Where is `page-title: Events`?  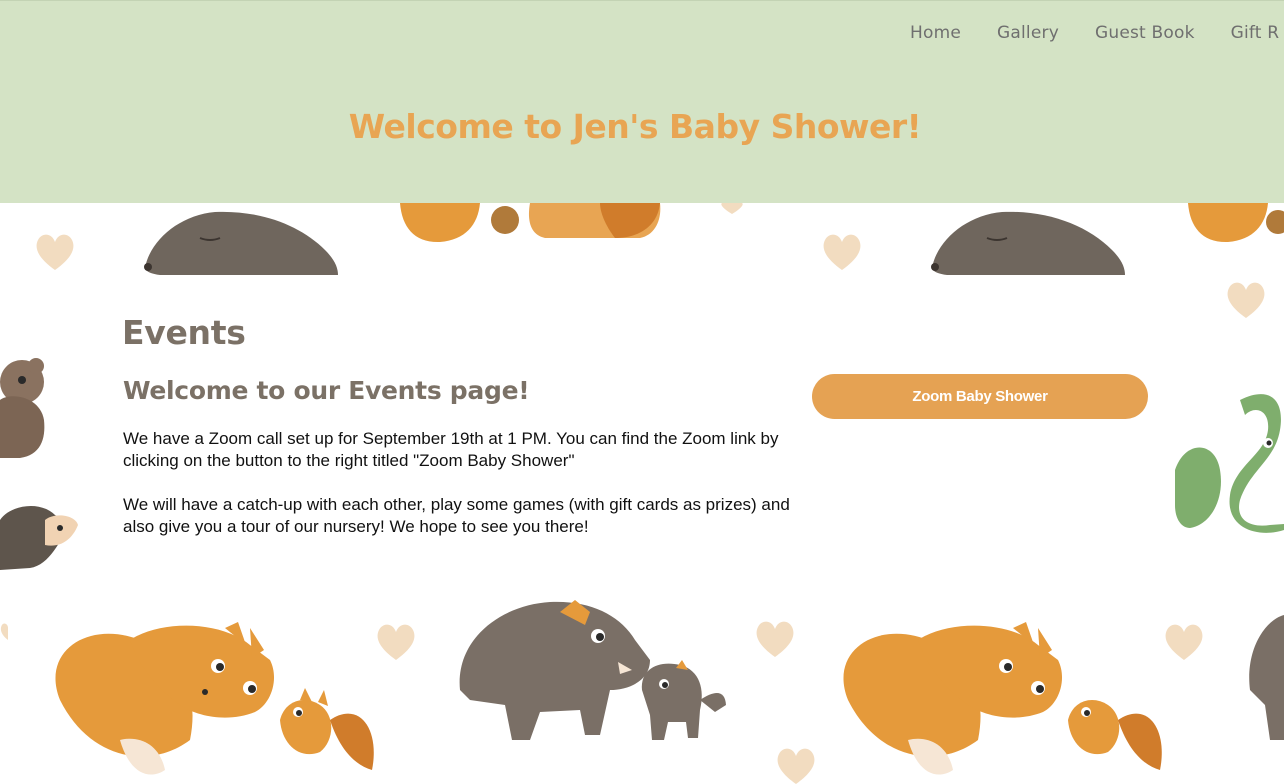
page-title: Events is located at coordinates (184, 332).